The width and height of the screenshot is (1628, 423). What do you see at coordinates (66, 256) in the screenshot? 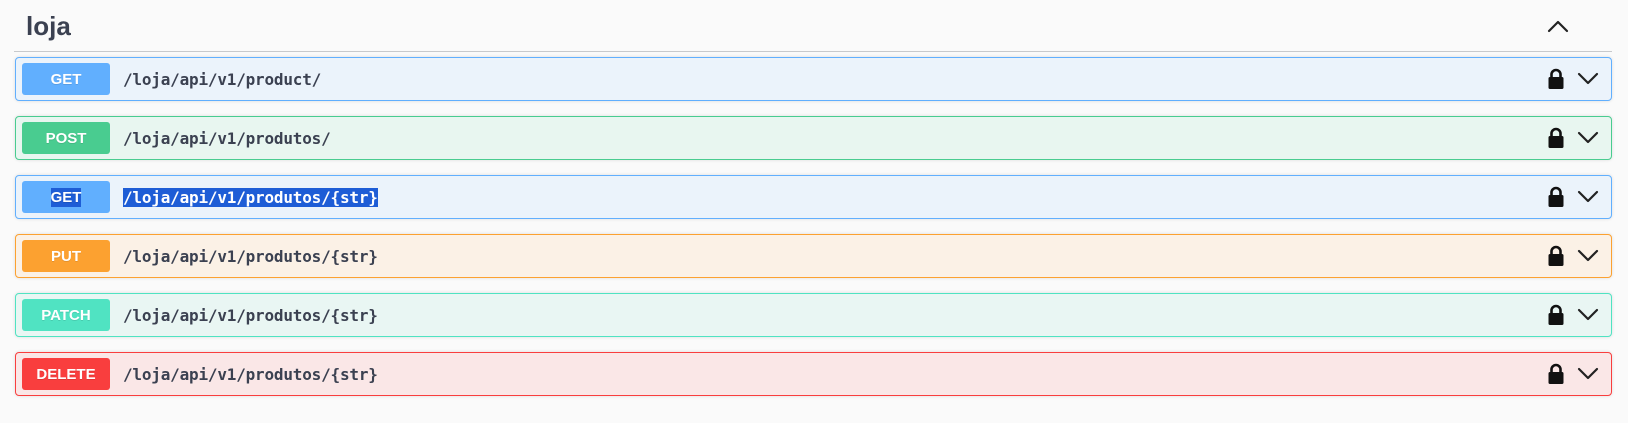
I see `method-badge: PUT` at bounding box center [66, 256].